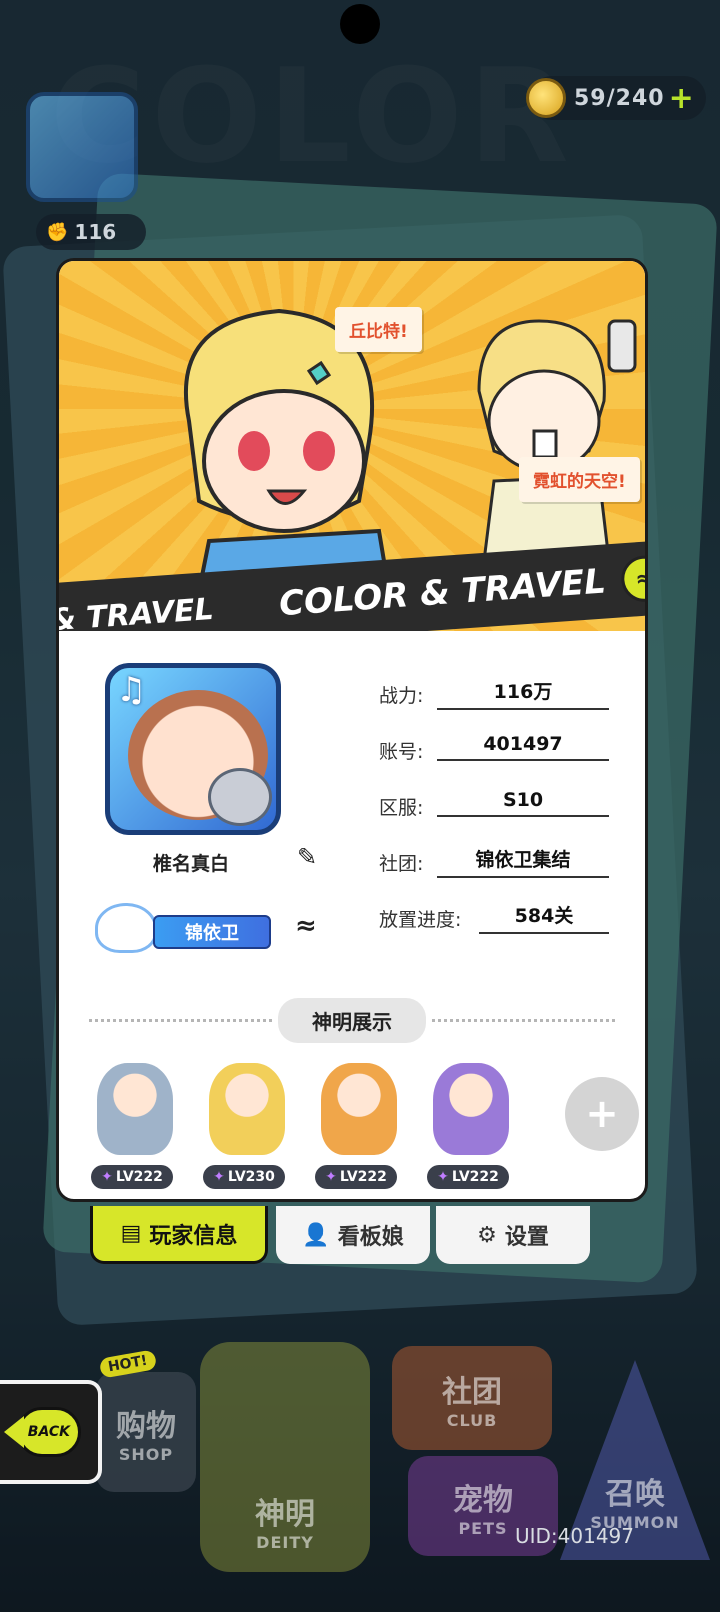 The image size is (720, 1612). I want to click on deity-list: ✦ LV222 ✦ LV230 ✦ LV222 ✦ LV222 +, so click(361, 1128).